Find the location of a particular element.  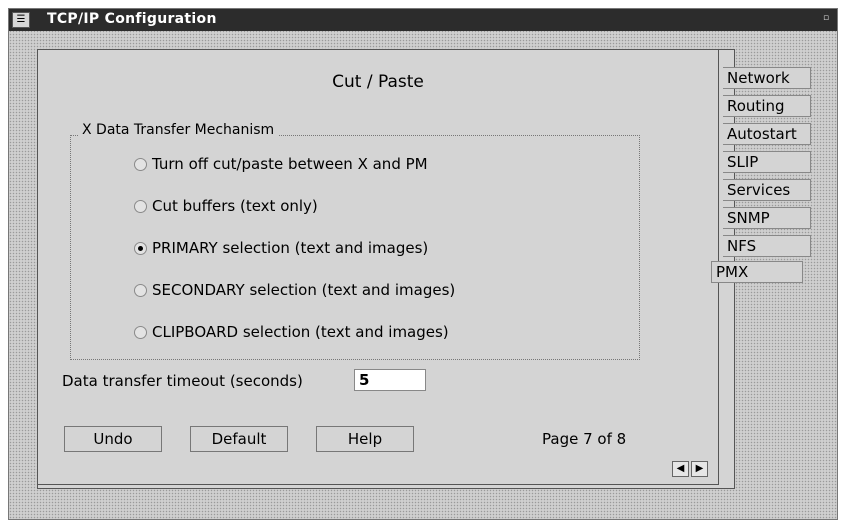

radio-secondary-selection: SECONDARY selection (text and images) is located at coordinates (294, 290).